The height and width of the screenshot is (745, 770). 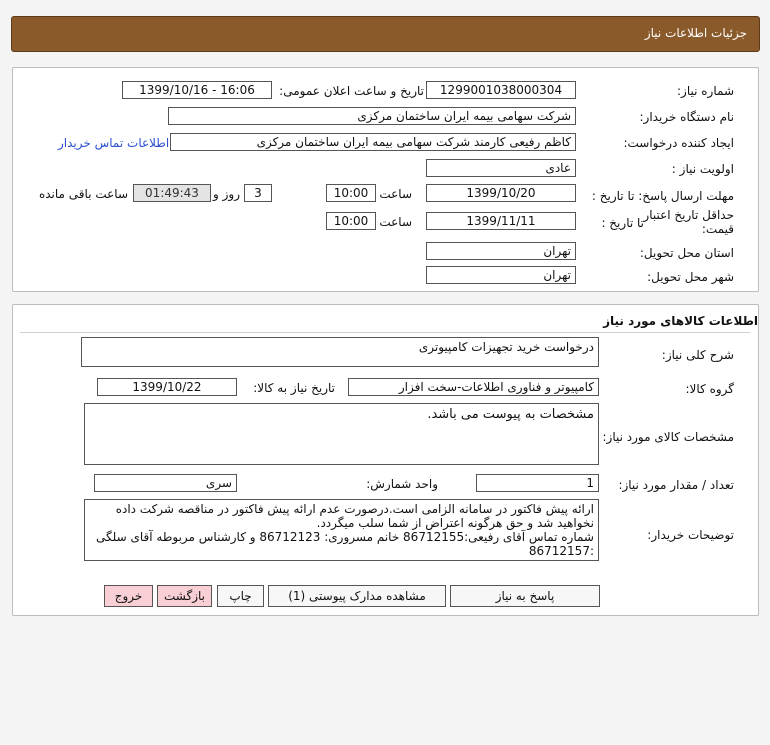 I want to click on need-number-label: شماره نیاز:, so click(x=705, y=91).